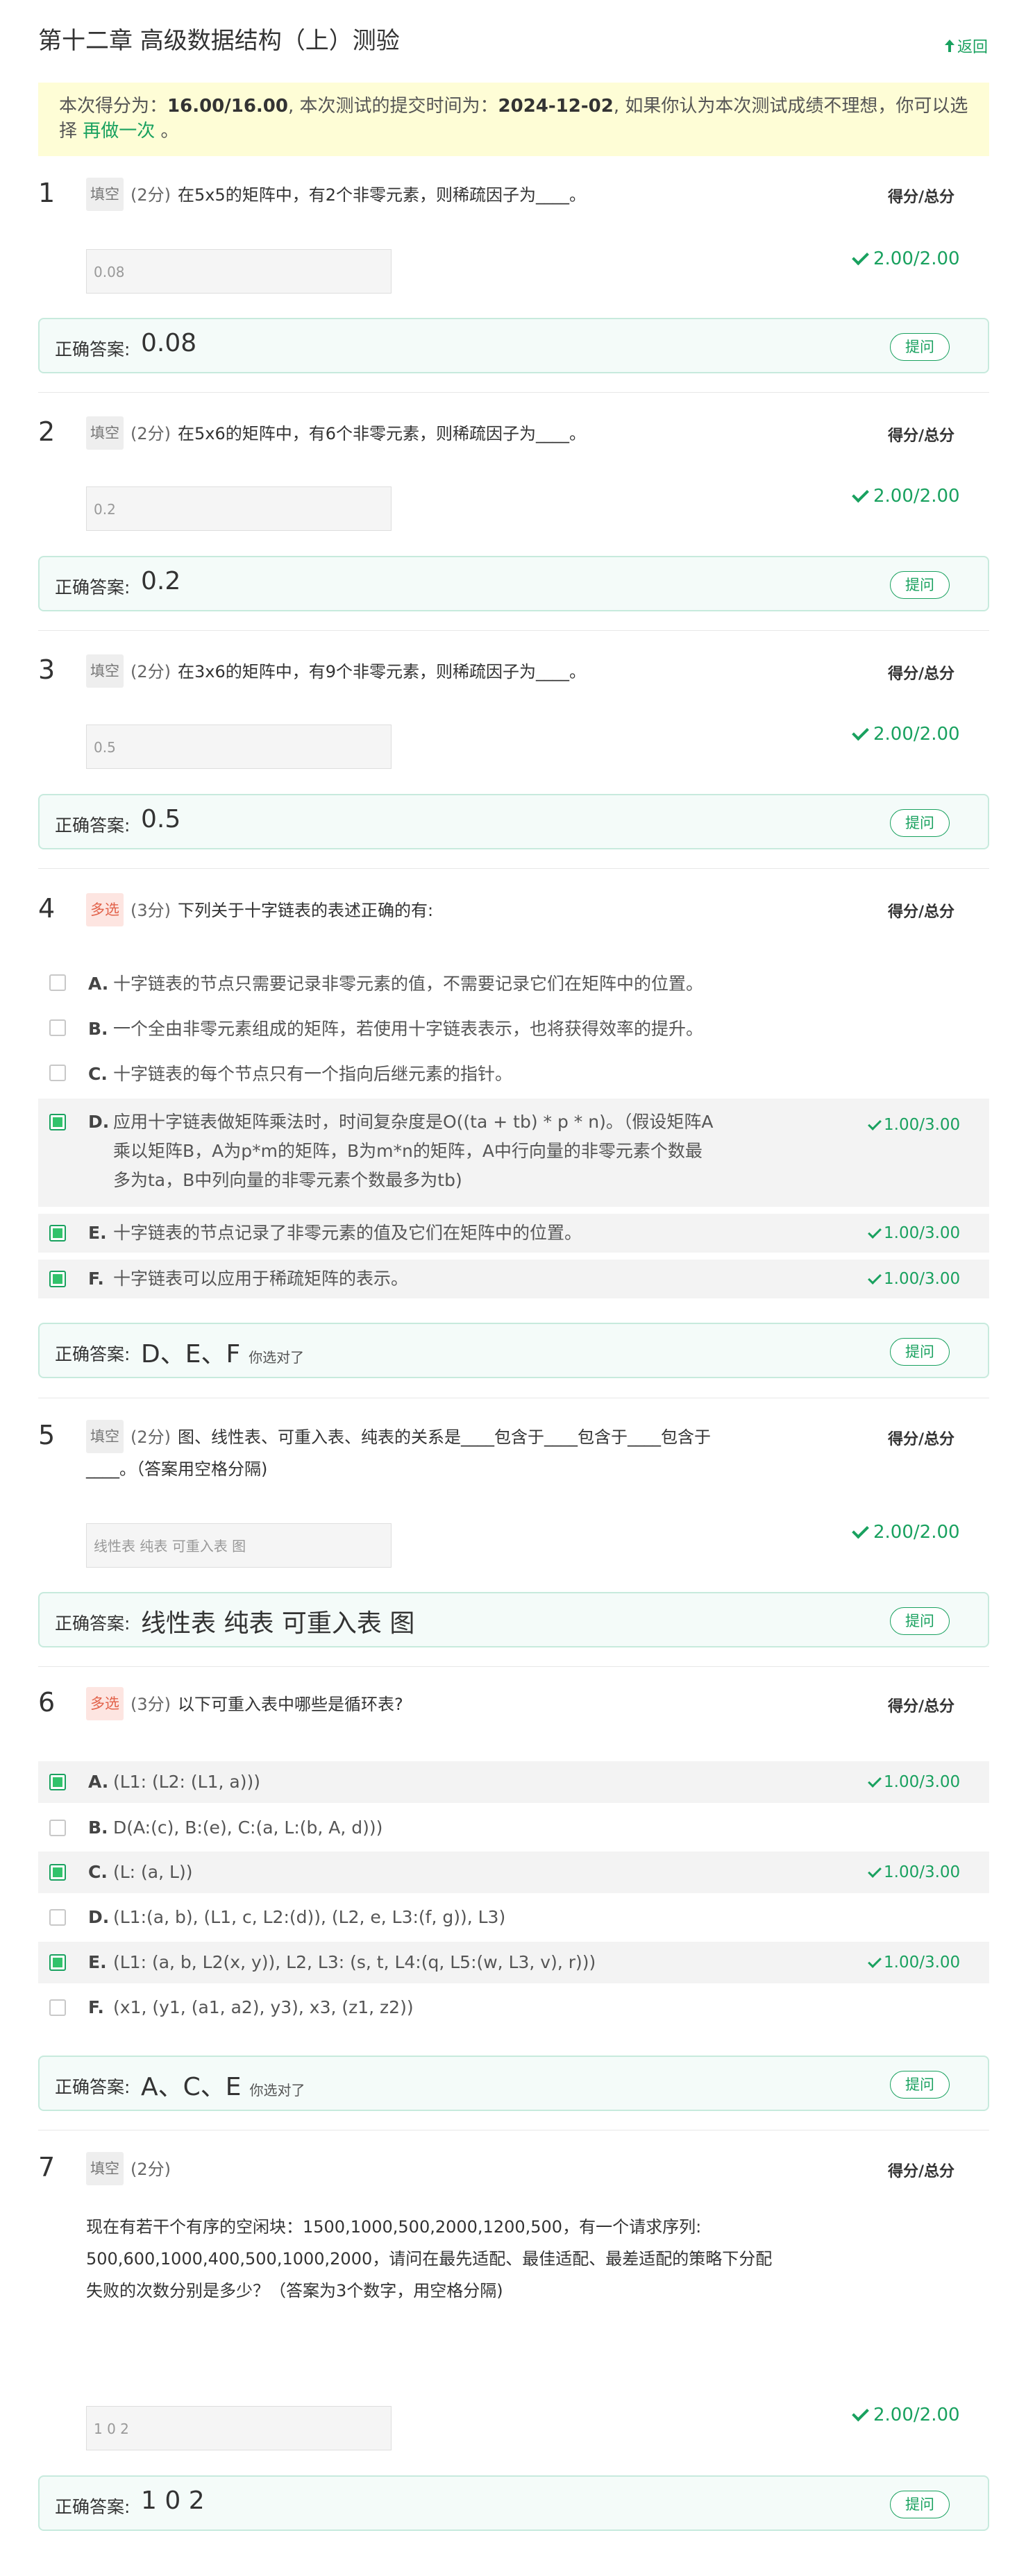  I want to click on option-b: B. D(A:(c), B:(e), C:(a, L:(b, A, d))), so click(514, 1828).